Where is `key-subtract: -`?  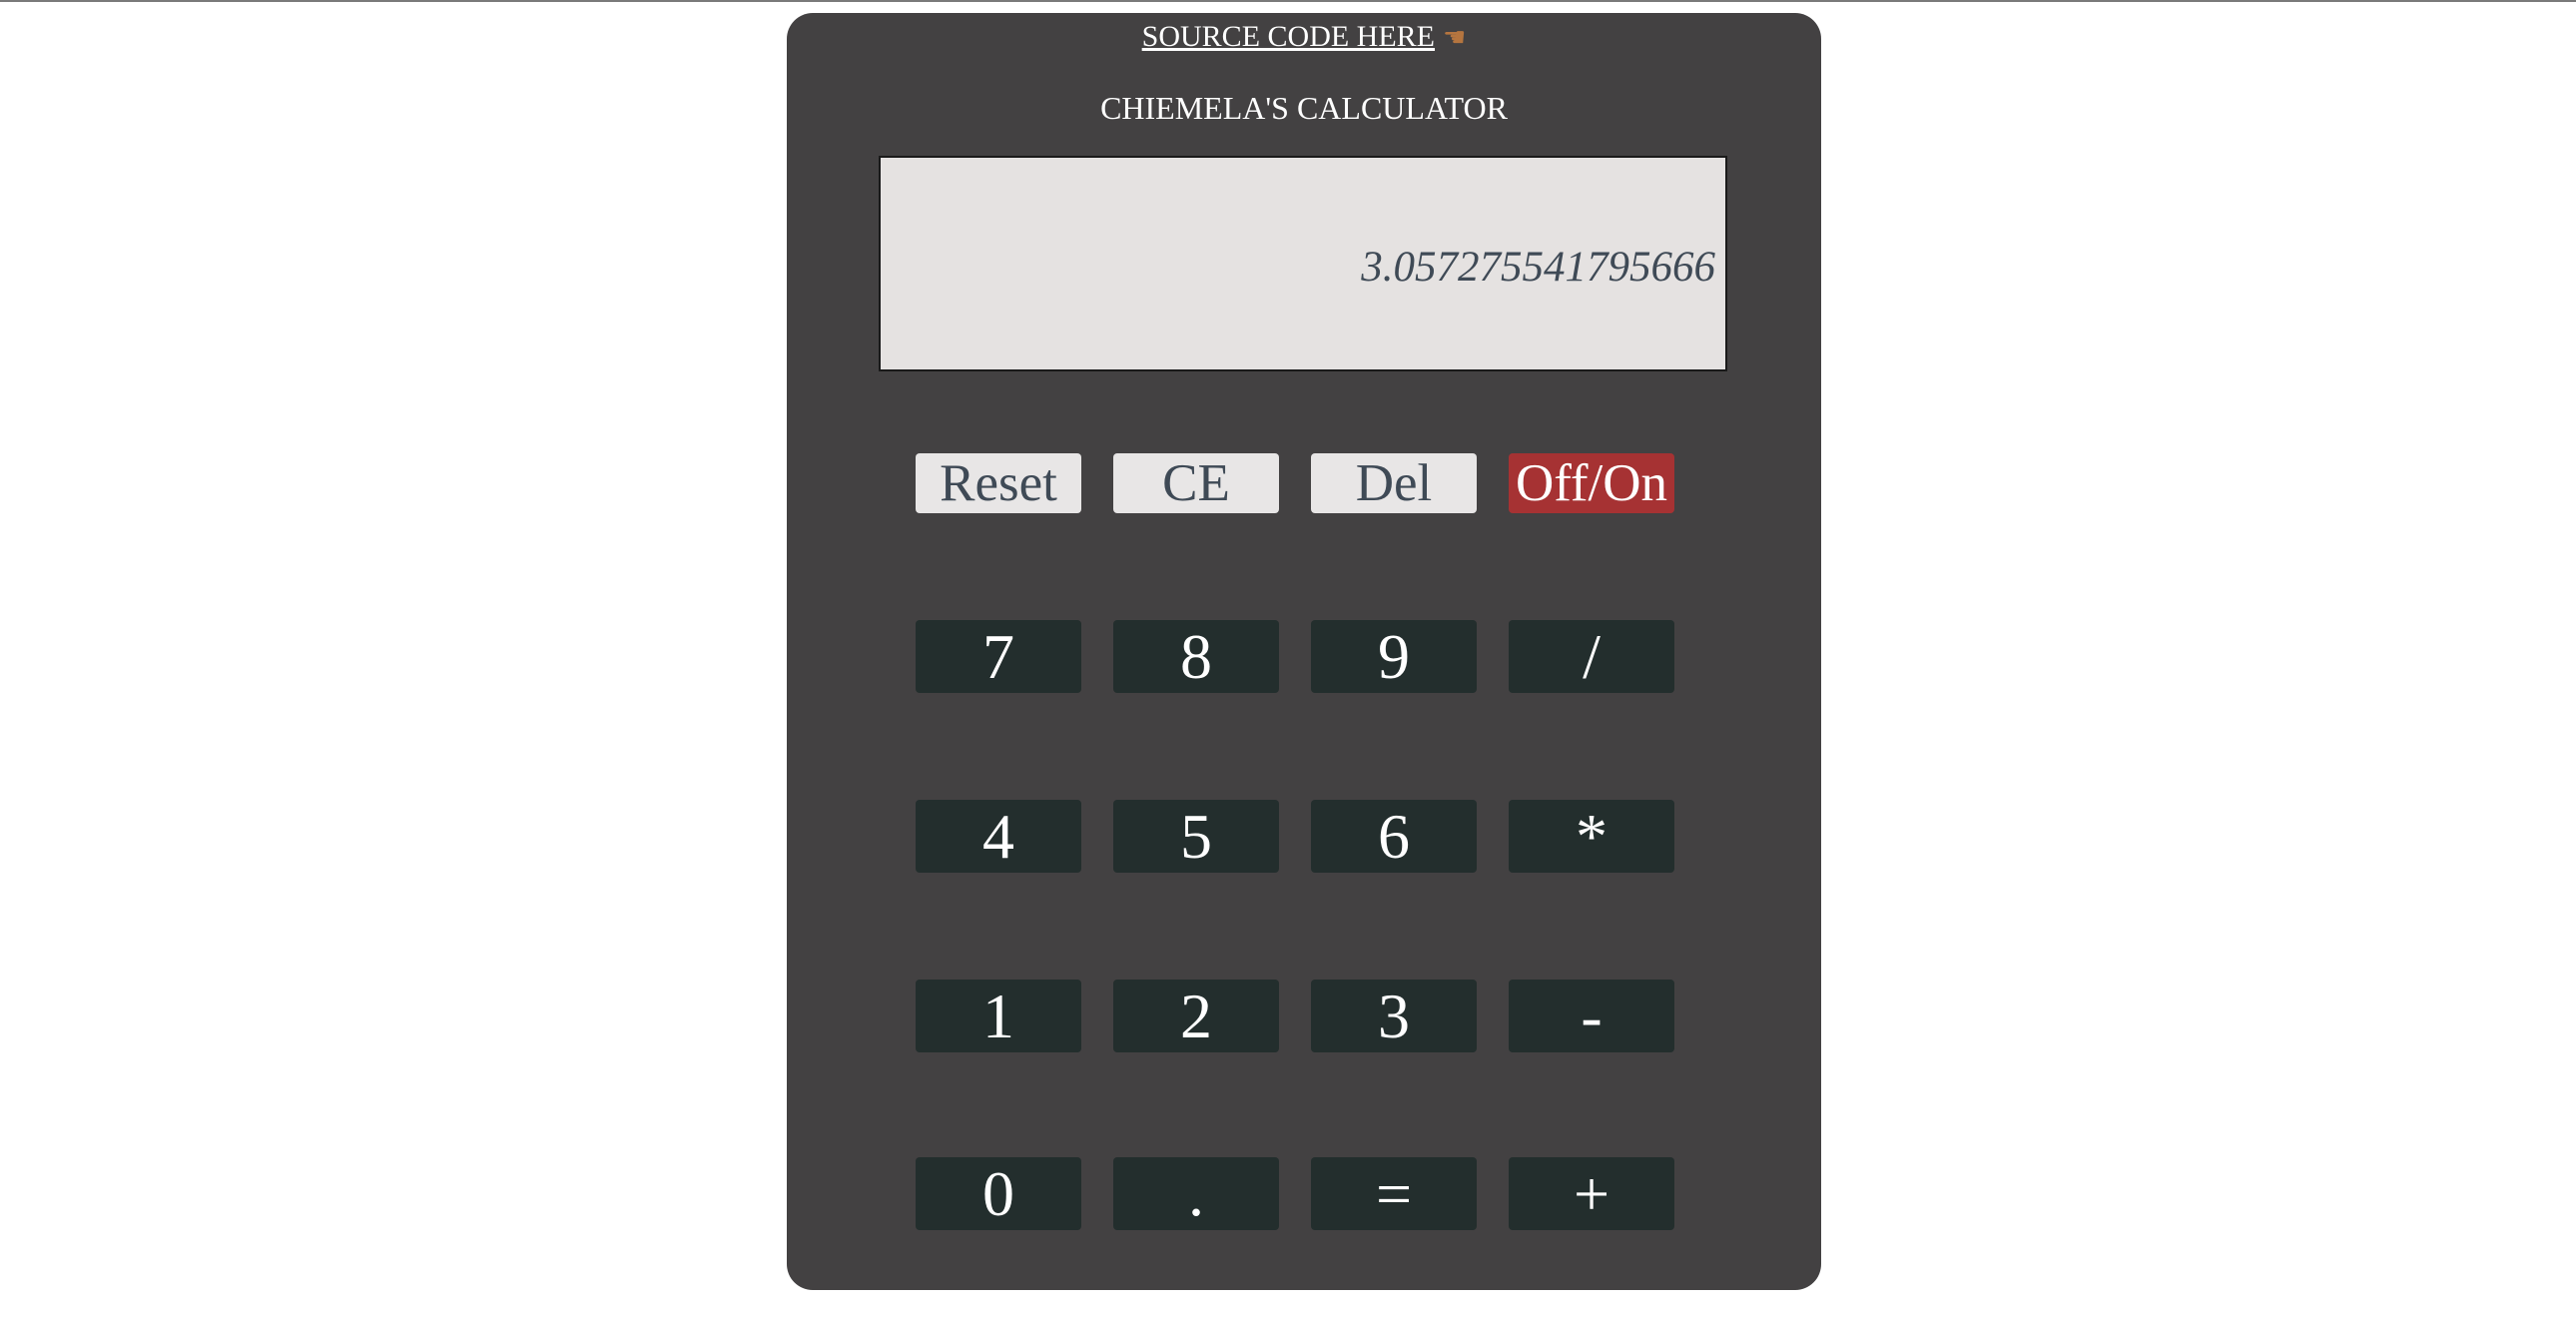 key-subtract: - is located at coordinates (1591, 1016).